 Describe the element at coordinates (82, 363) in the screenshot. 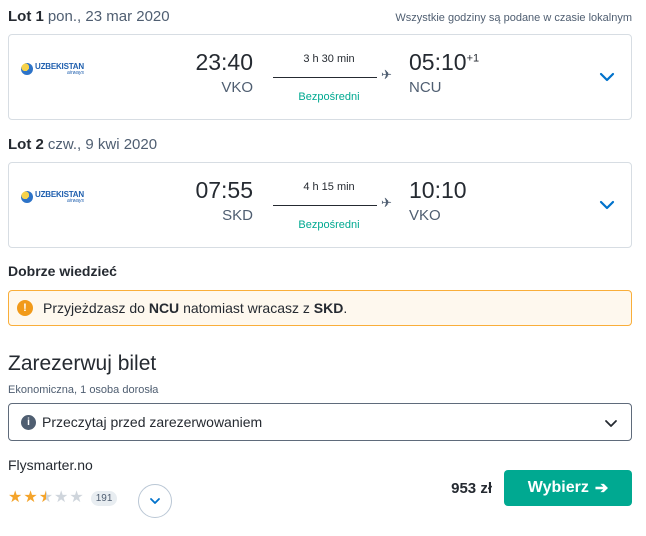

I see `booking-title: Zarezerwuj bilet` at that location.